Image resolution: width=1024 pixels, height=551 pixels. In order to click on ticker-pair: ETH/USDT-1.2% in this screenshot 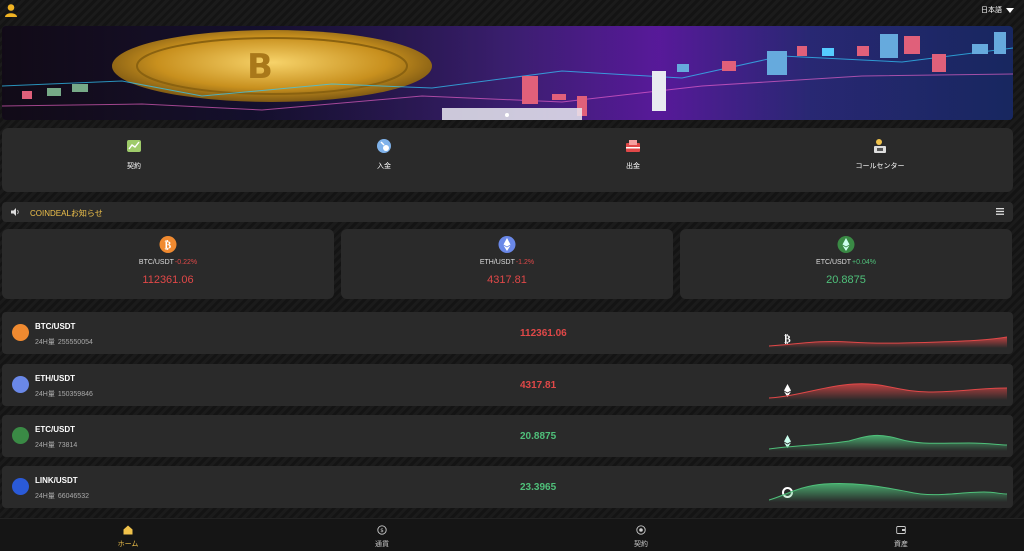, I will do `click(507, 262)`.